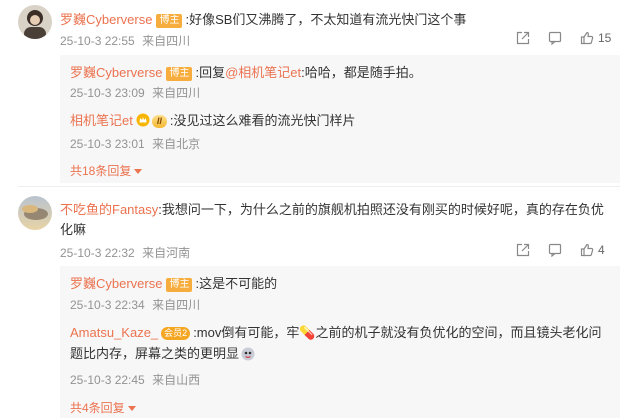 This screenshot has height=418, width=631. Describe the element at coordinates (101, 120) in the screenshot. I see `reply-username: 相机笔记et` at that location.